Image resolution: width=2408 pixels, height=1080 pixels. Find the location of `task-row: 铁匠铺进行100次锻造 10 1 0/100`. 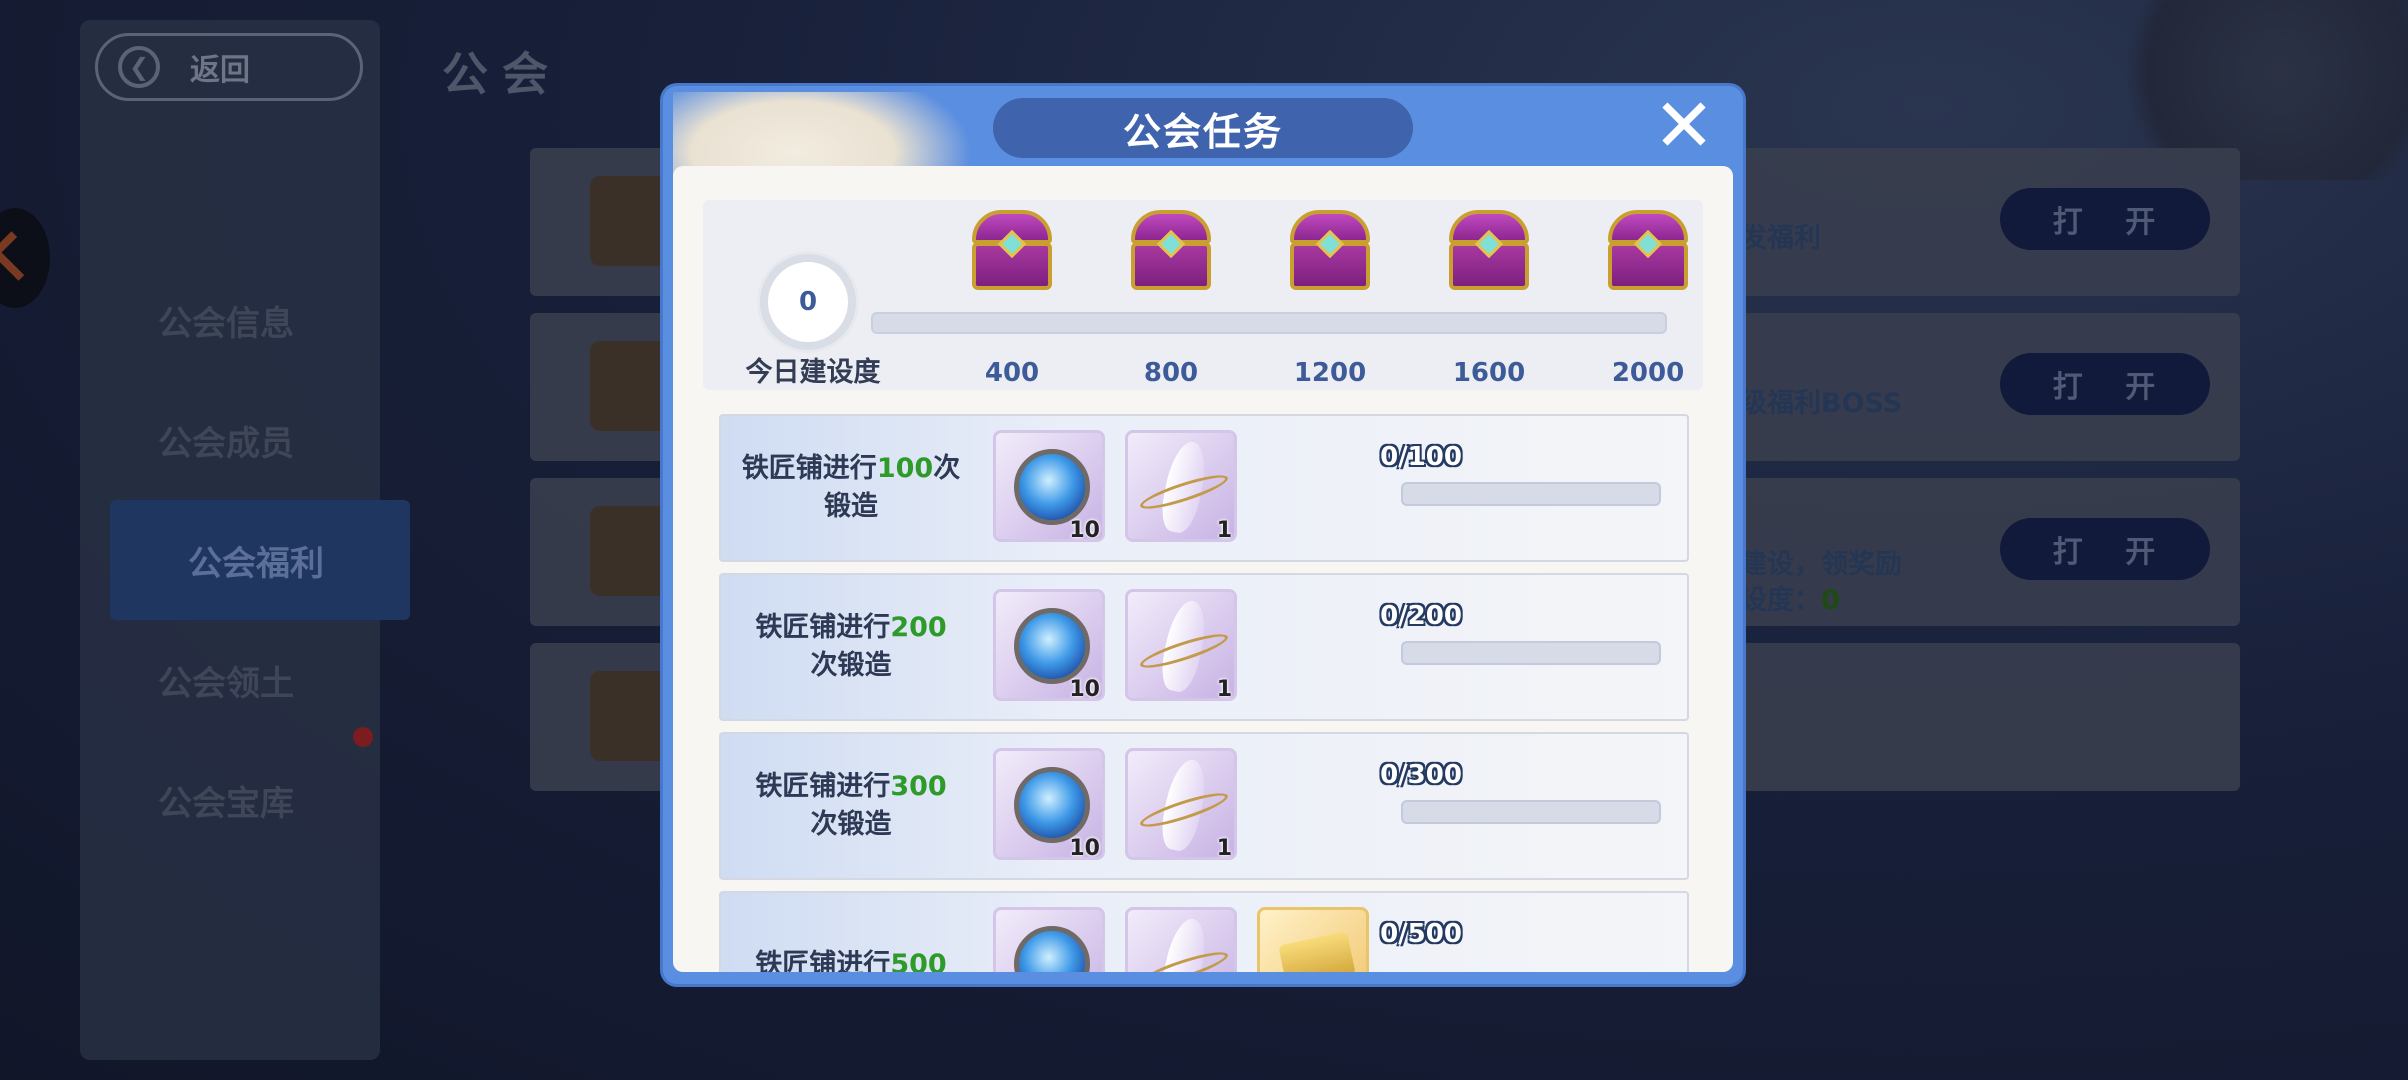

task-row: 铁匠铺进行100次锻造 10 1 0/100 is located at coordinates (1204, 488).